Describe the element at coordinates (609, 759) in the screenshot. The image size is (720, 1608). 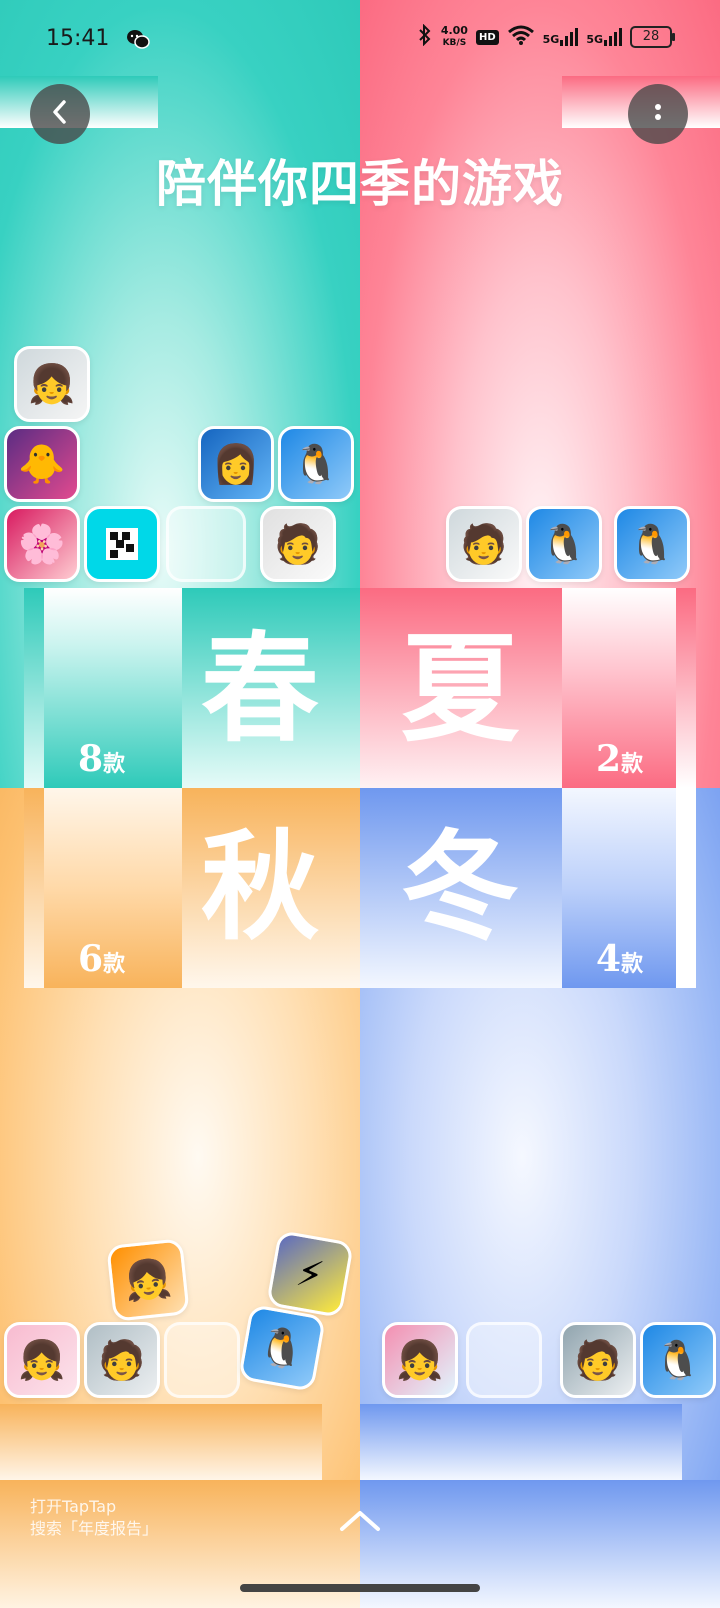
I see `count-number: 2` at that location.